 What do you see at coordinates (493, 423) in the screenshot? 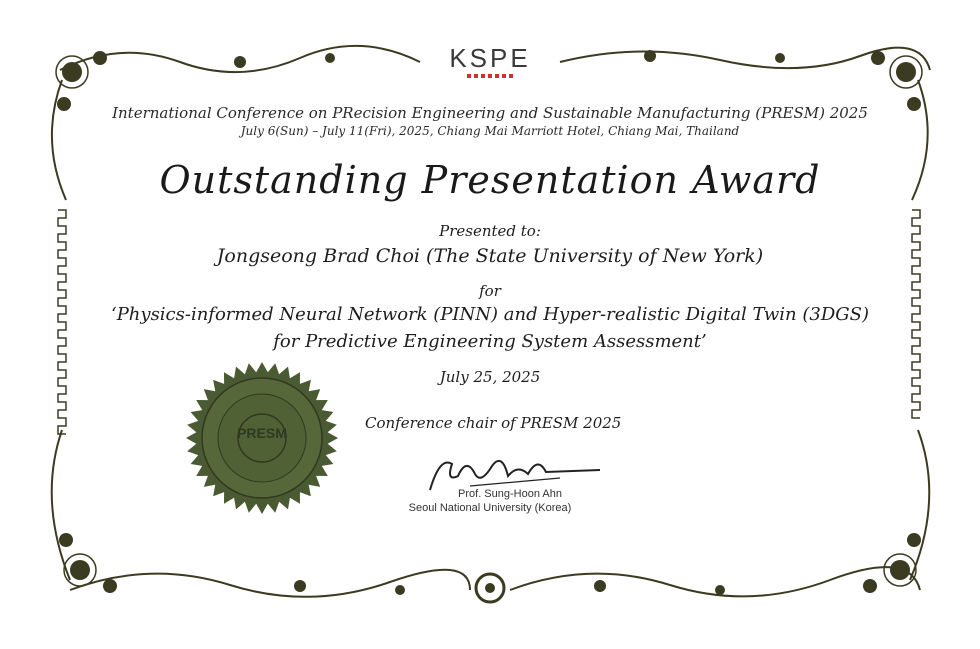
I see `signatory-role: Conference chair of PRESM 2025` at bounding box center [493, 423].